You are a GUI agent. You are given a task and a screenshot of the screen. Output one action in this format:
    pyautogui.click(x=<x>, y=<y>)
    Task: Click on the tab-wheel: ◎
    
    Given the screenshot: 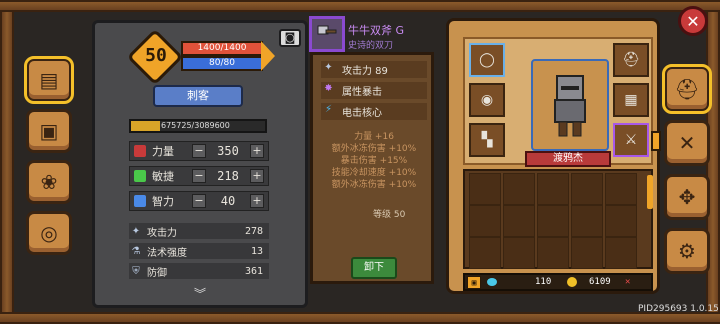 What is the action you would take?
    pyautogui.click(x=49, y=233)
    